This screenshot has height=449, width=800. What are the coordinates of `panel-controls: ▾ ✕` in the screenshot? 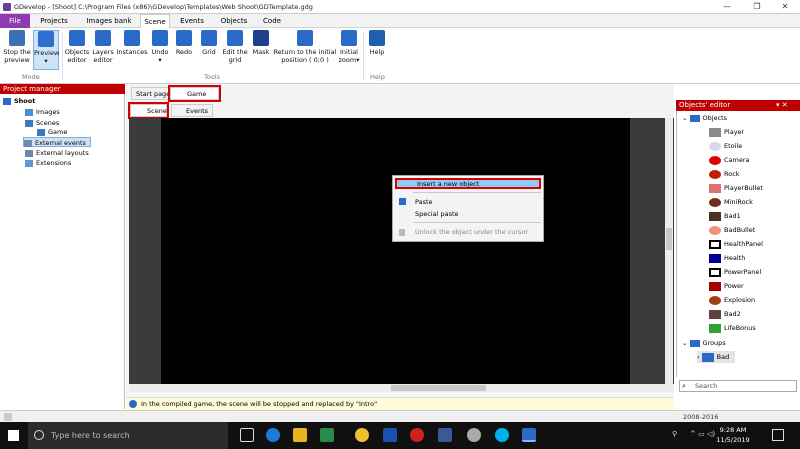 It's located at (788, 105).